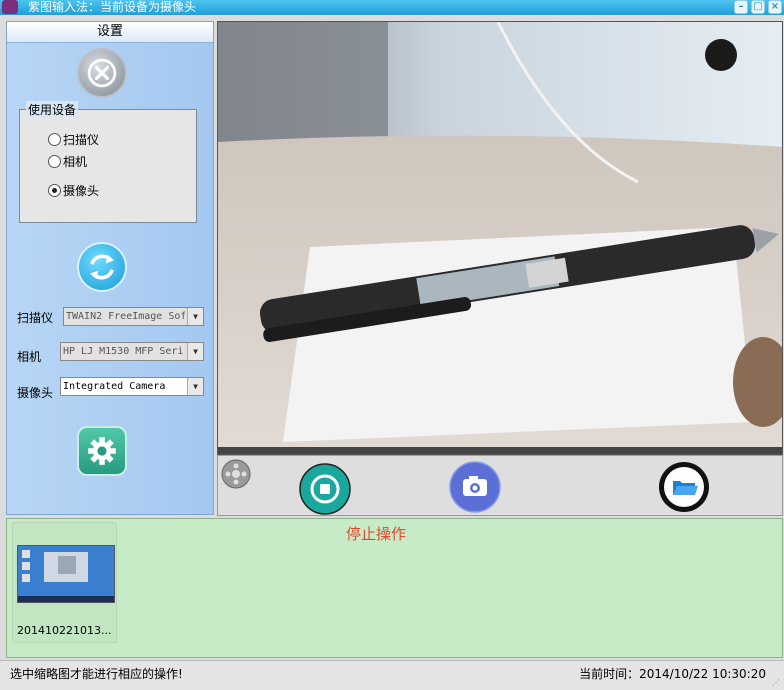  I want to click on folder-icon, so click(684, 487).